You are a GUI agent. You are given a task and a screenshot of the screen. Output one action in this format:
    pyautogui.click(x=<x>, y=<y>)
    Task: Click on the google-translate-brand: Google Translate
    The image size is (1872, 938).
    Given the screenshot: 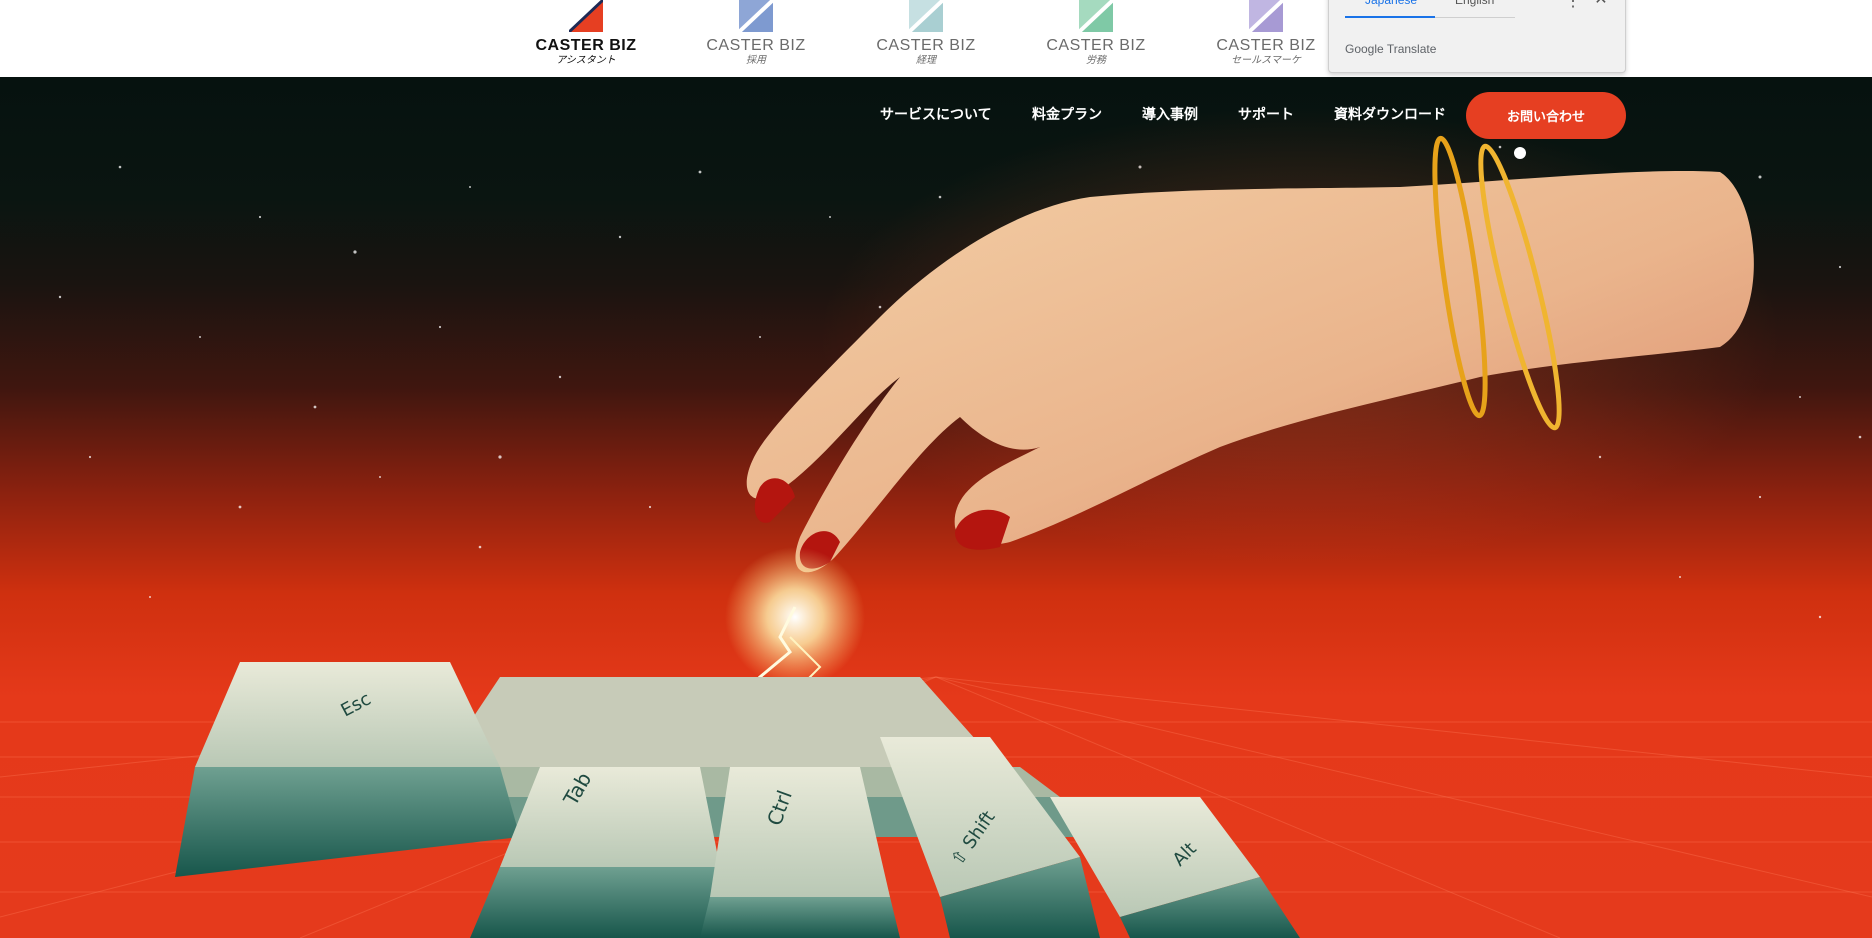 What is the action you would take?
    pyautogui.click(x=1390, y=49)
    